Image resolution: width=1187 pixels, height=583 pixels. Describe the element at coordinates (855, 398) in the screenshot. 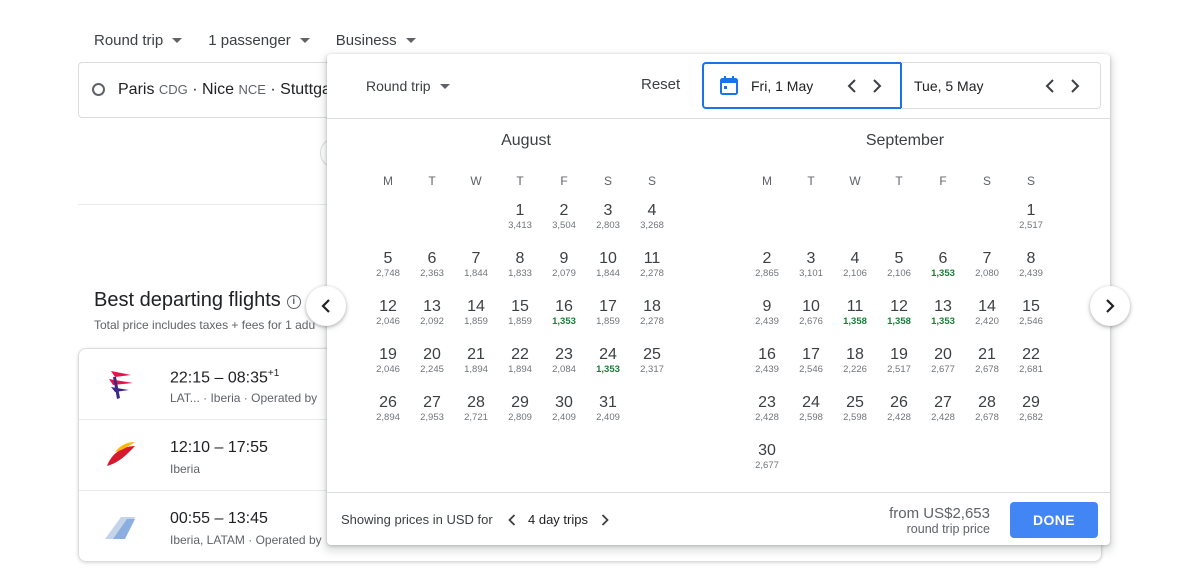

I see `calendar-day: 25 2,598` at that location.